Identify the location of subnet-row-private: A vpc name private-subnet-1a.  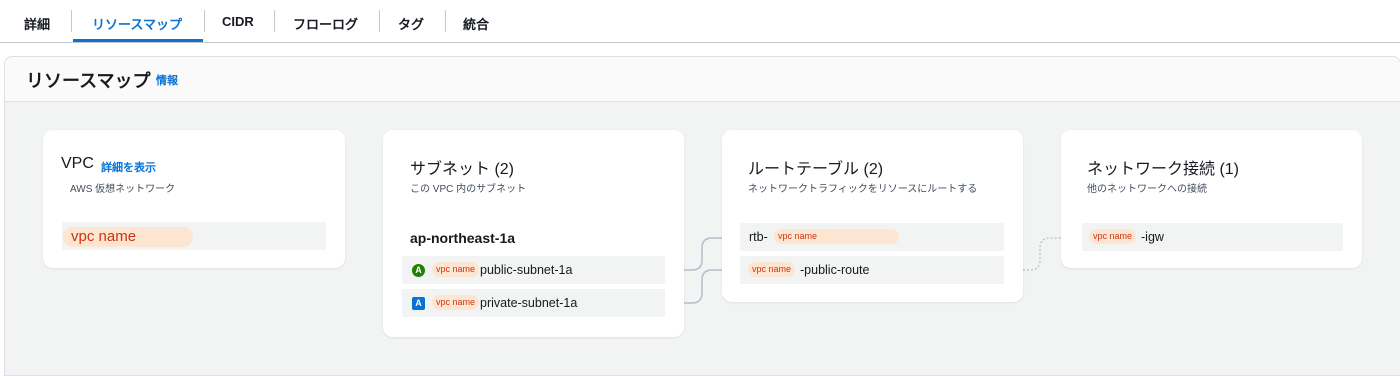
(533, 303).